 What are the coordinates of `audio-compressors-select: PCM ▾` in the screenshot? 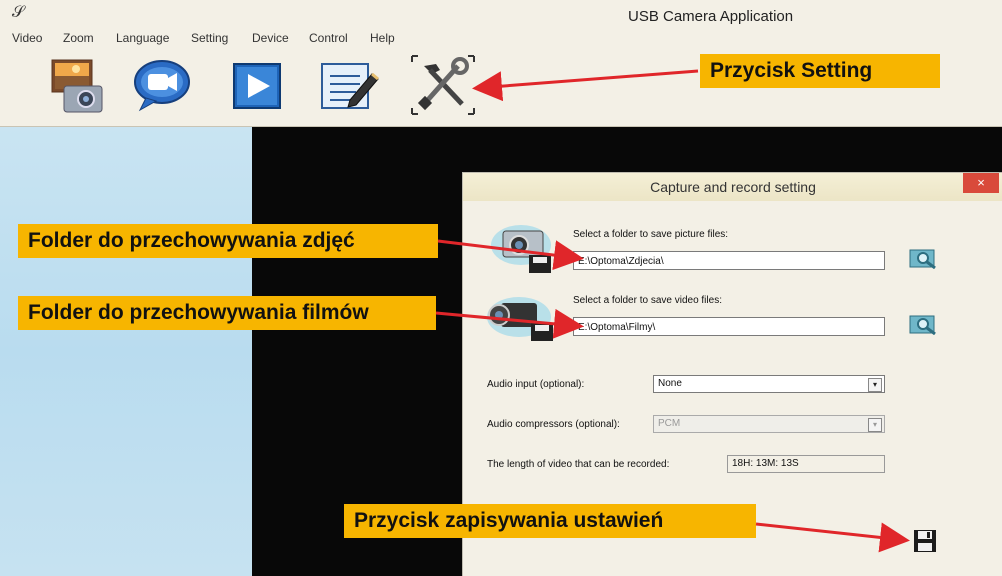 It's located at (769, 424).